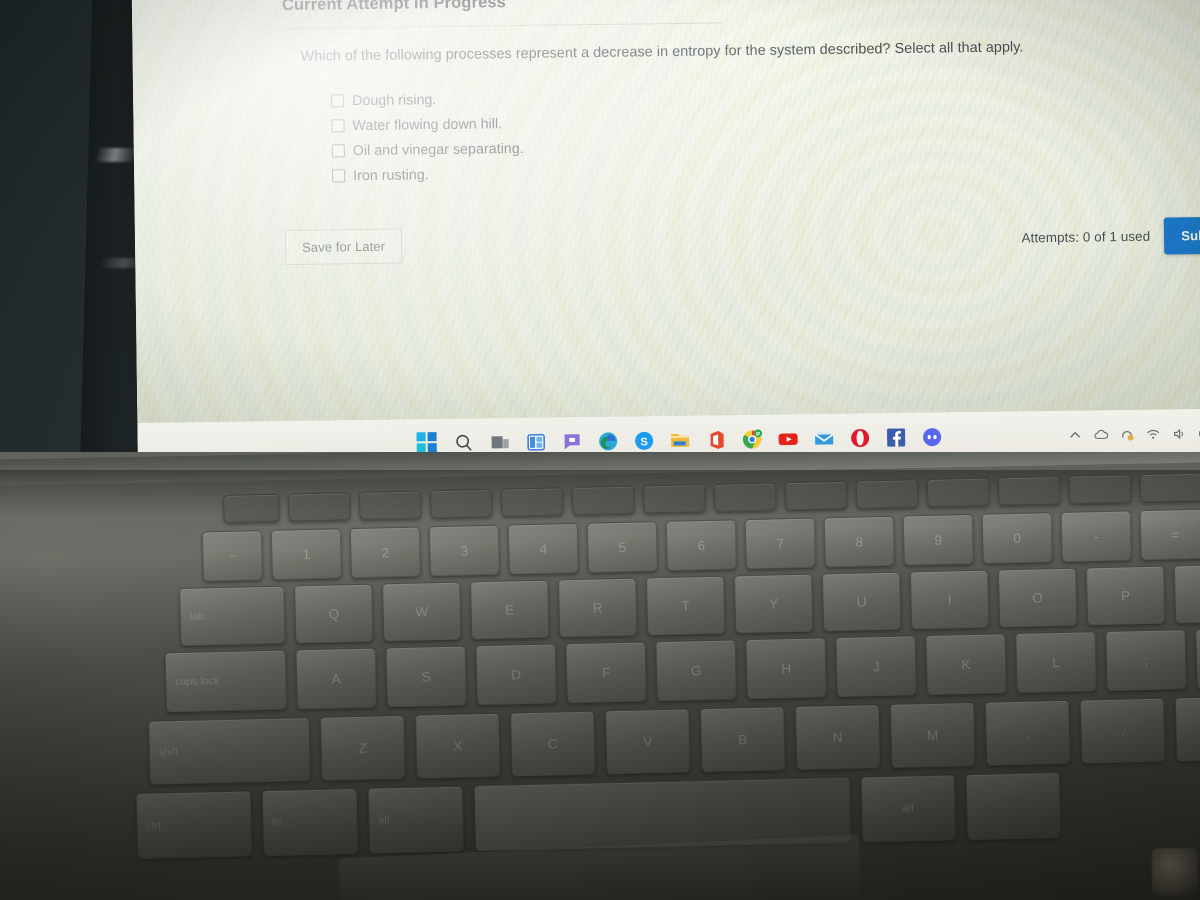  Describe the element at coordinates (334, 613) in the screenshot. I see `key-q: Q` at that location.